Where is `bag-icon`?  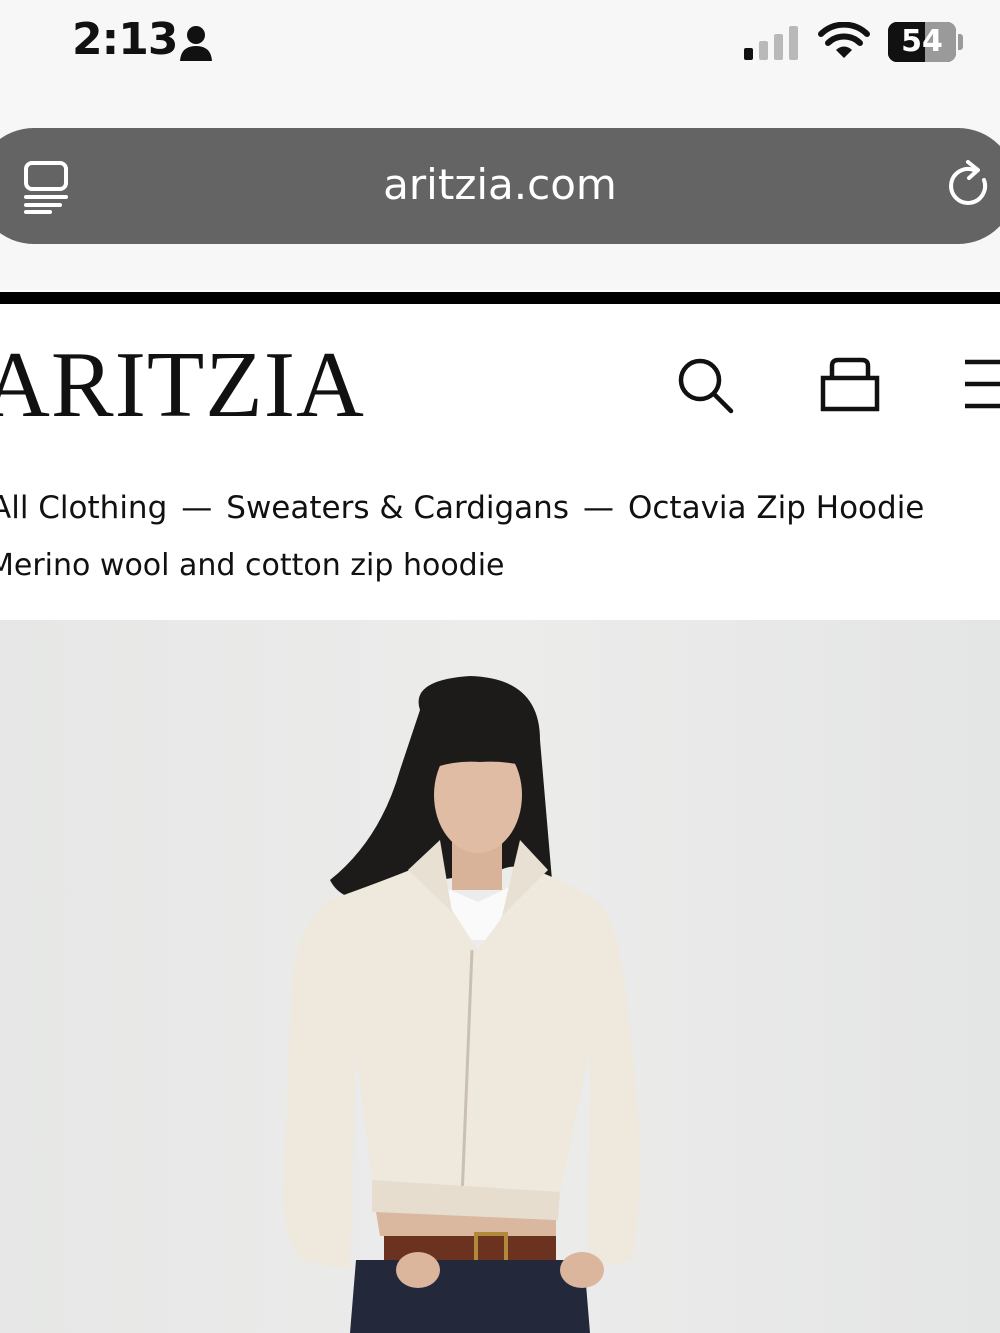
bag-icon is located at coordinates (850, 384).